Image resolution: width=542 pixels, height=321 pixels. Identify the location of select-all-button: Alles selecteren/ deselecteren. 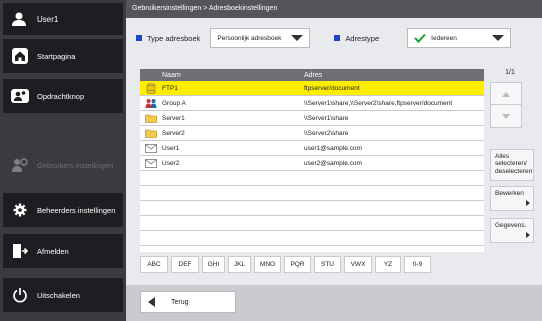
(512, 165).